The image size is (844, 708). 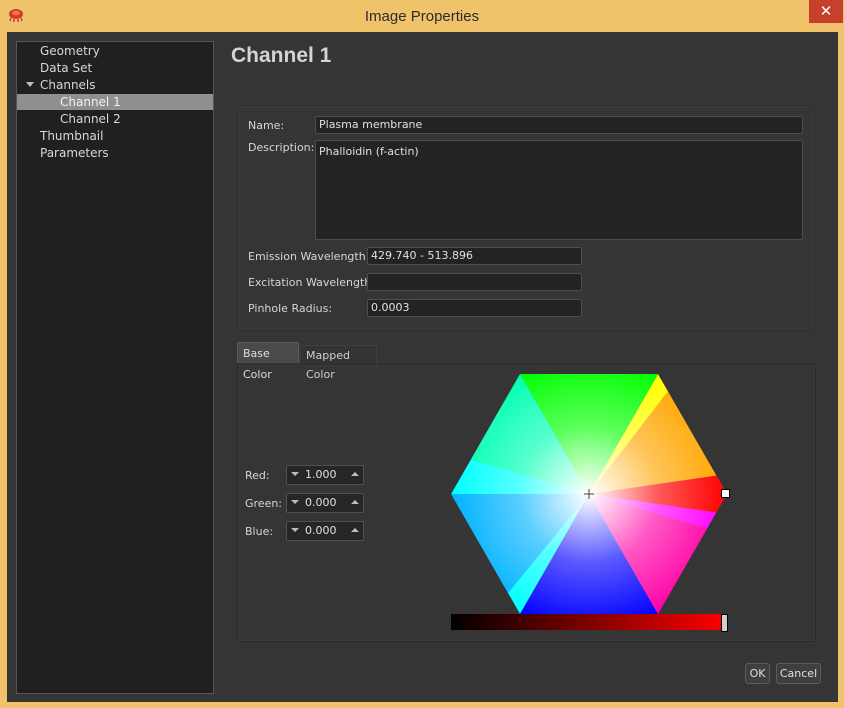 What do you see at coordinates (474, 282) in the screenshot?
I see `excitation-wavelength-field` at bounding box center [474, 282].